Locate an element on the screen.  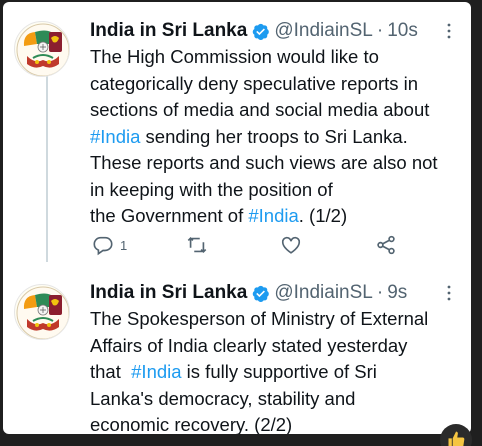
like-button is located at coordinates (291, 245).